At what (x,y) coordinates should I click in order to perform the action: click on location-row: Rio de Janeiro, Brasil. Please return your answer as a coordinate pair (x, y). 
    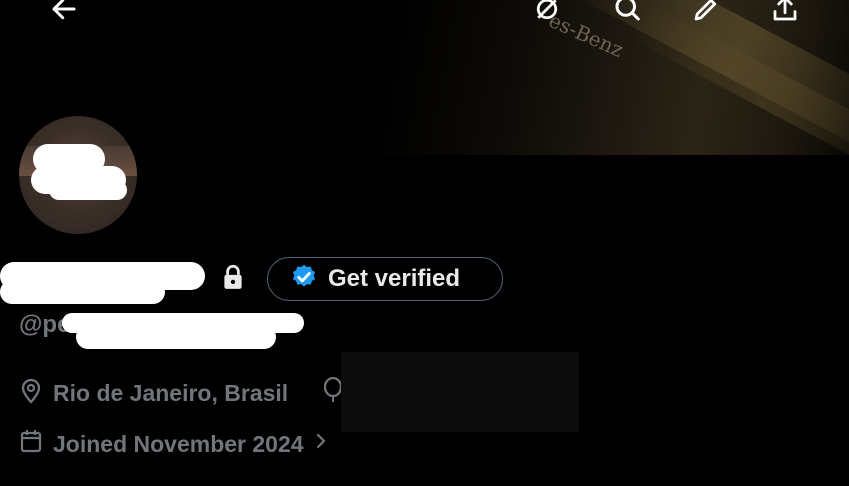
    Looking at the image, I should click on (153, 393).